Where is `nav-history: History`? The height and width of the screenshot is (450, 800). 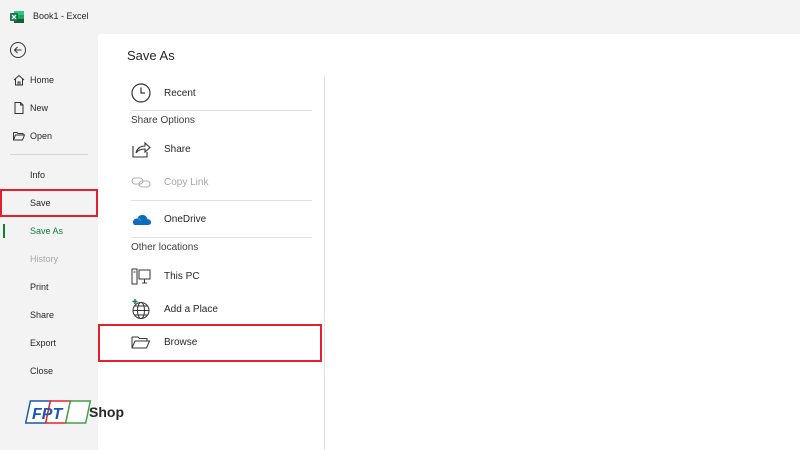 nav-history: History is located at coordinates (44, 259).